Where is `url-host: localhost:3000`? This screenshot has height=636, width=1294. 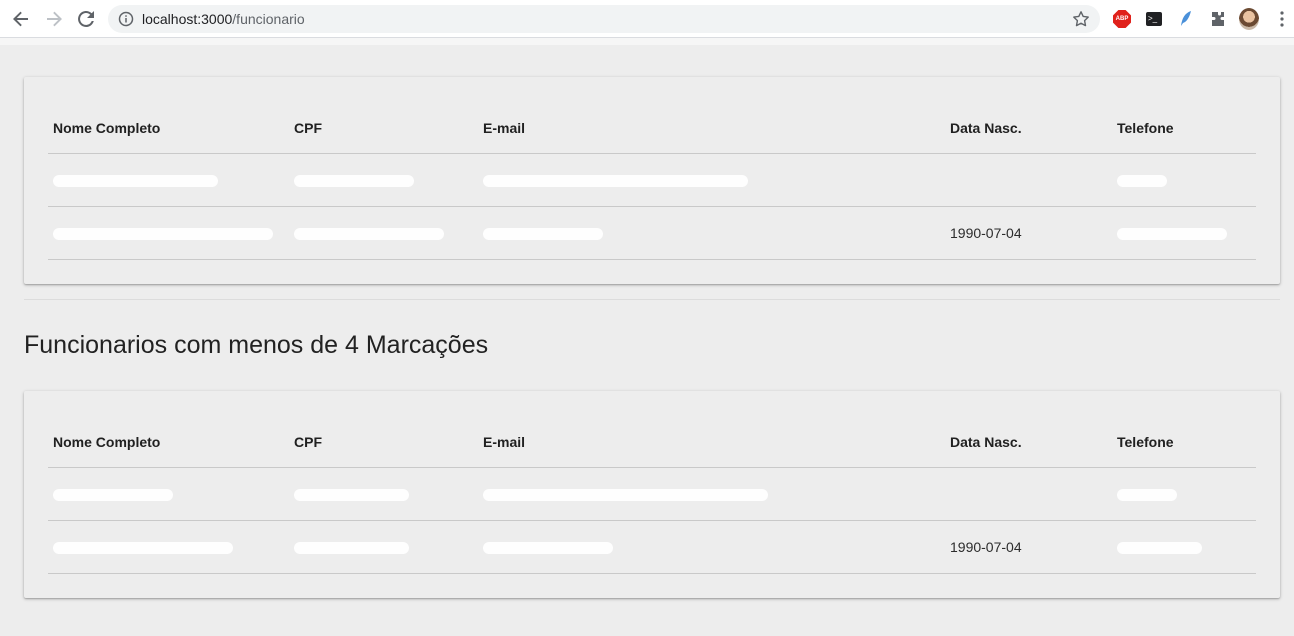
url-host: localhost:3000 is located at coordinates (187, 19).